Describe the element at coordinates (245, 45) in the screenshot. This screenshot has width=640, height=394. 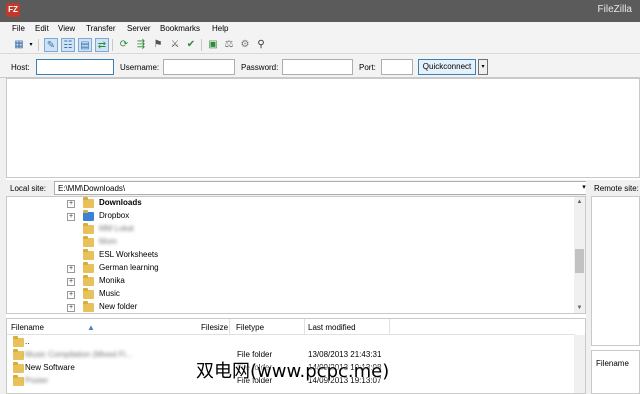
I see `sync-browse-icon: ⚙` at that location.